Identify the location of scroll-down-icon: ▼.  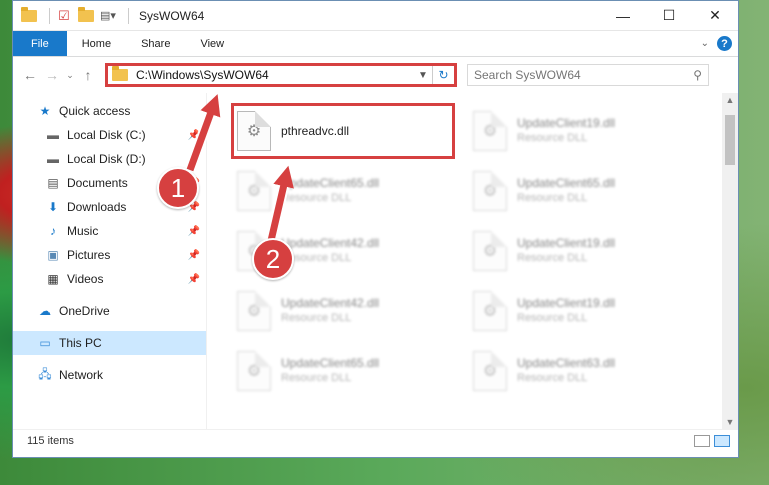
(730, 422).